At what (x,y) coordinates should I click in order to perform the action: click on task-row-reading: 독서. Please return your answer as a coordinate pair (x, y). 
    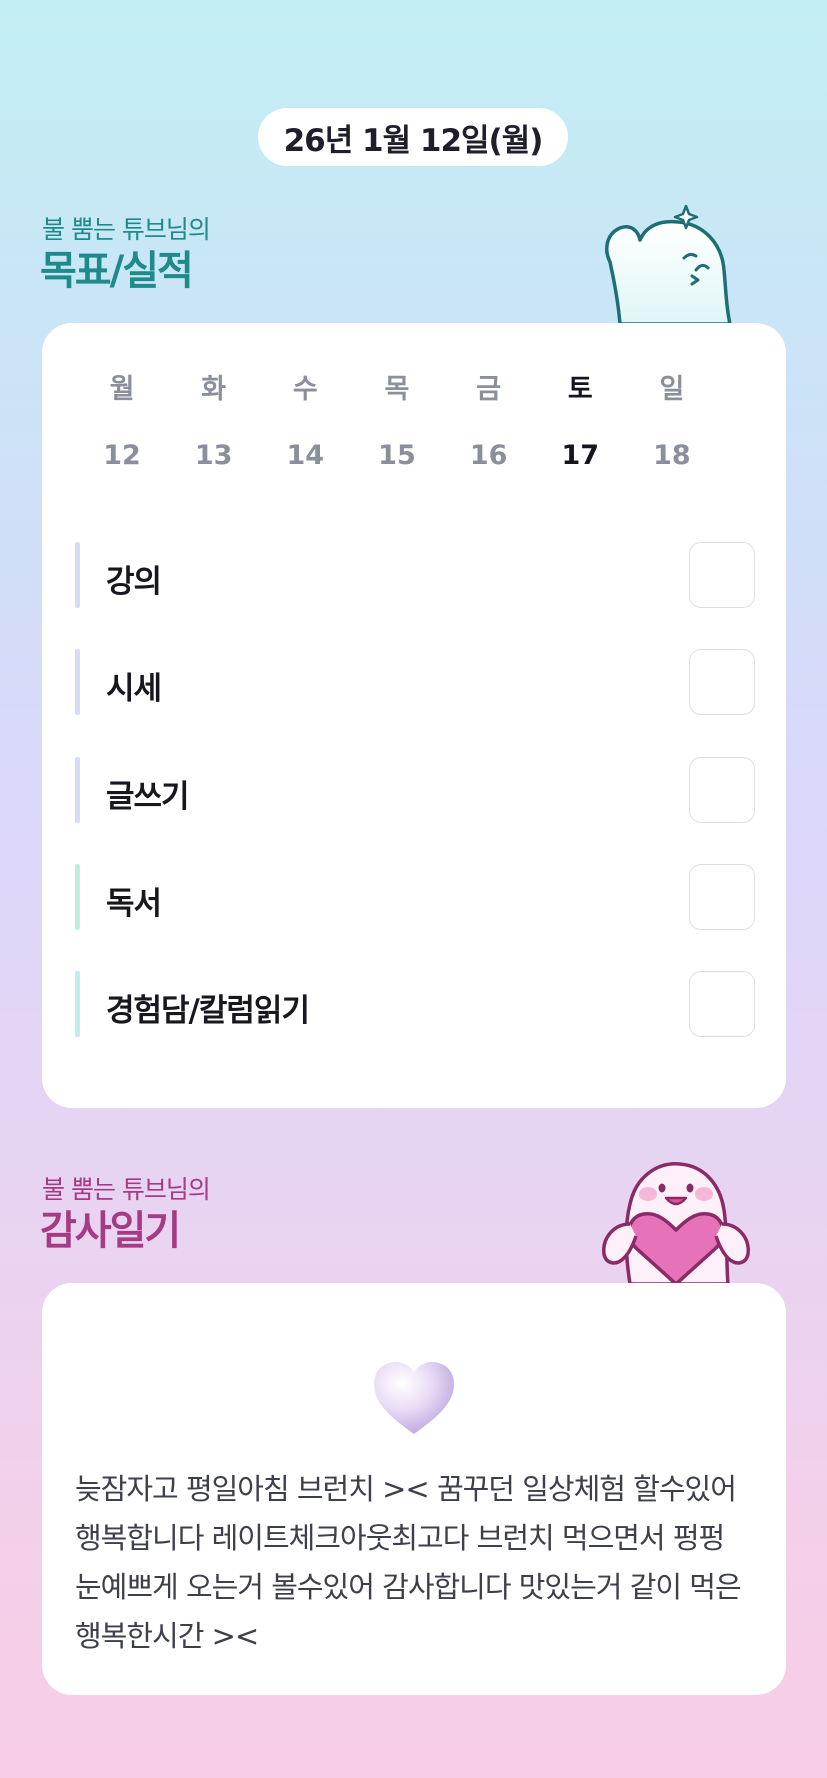
    Looking at the image, I should click on (415, 897).